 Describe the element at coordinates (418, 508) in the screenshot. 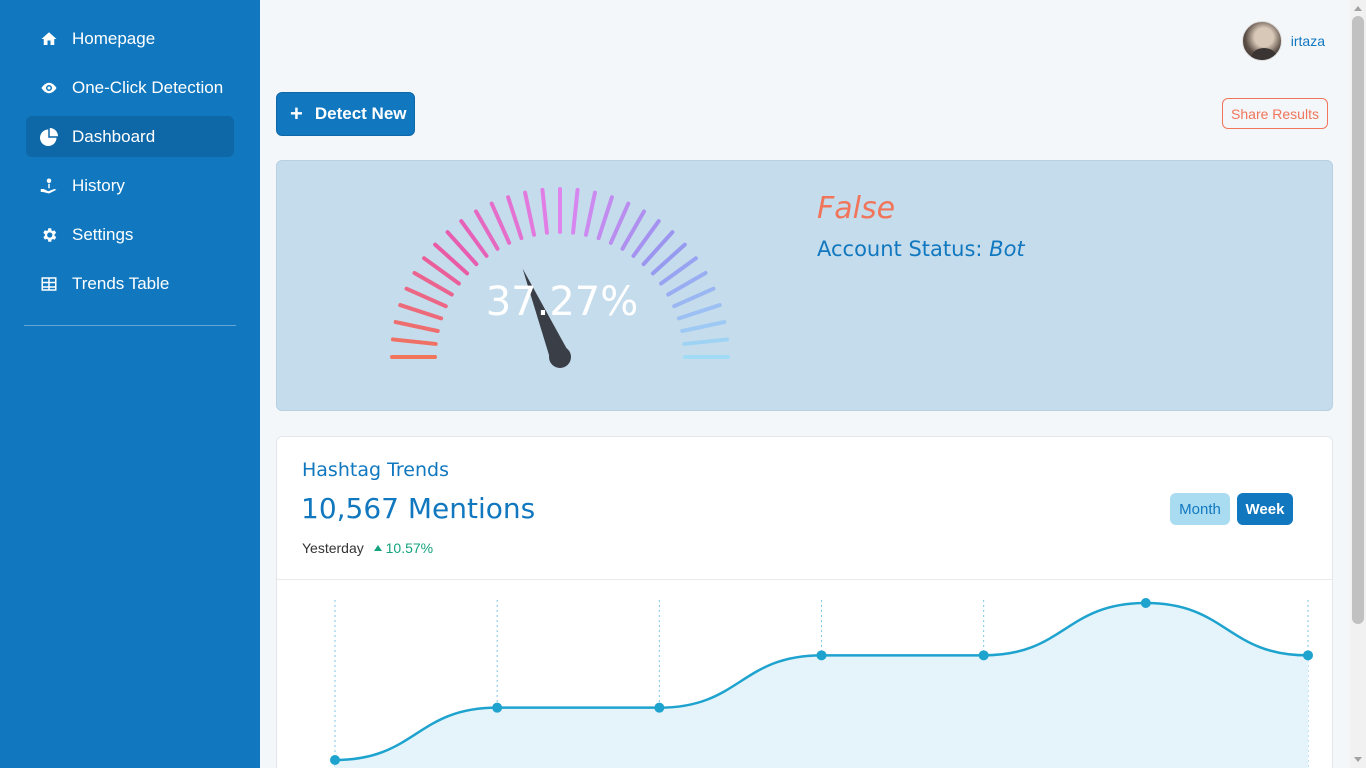

I see `mentions-count: 10,567 Mentions` at that location.